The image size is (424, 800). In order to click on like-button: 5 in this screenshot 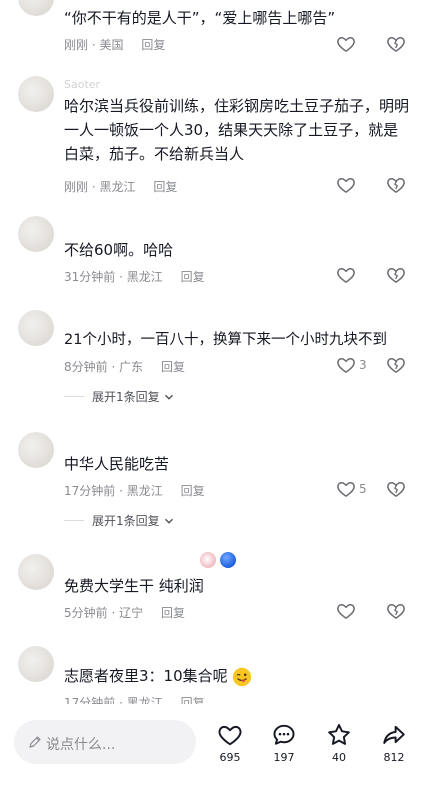, I will do `click(351, 489)`.